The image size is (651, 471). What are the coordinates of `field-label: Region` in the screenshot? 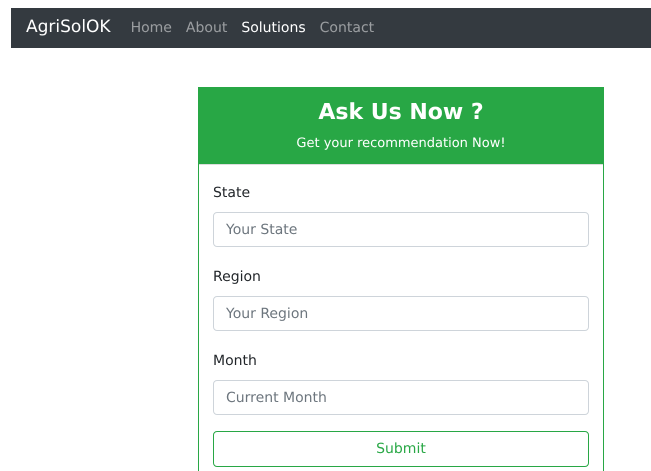 It's located at (237, 277).